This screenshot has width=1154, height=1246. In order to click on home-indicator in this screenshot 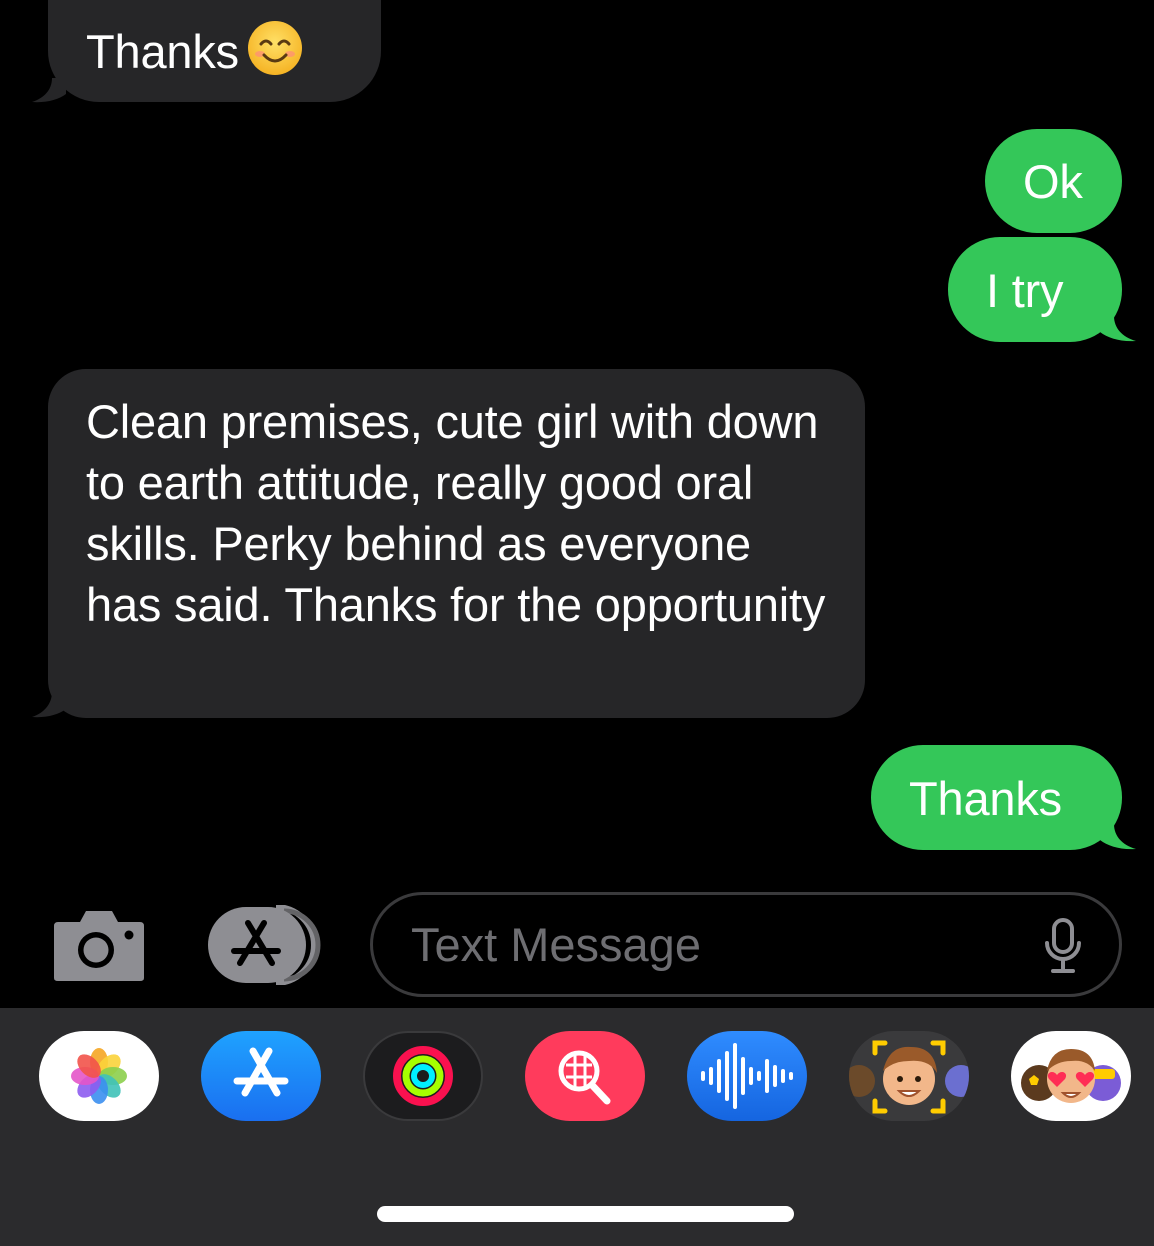, I will do `click(585, 1214)`.